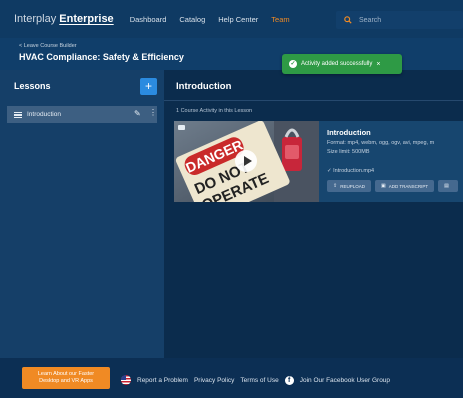 This screenshot has height=398, width=463. I want to click on pencil-icon: ✎, so click(137, 113).